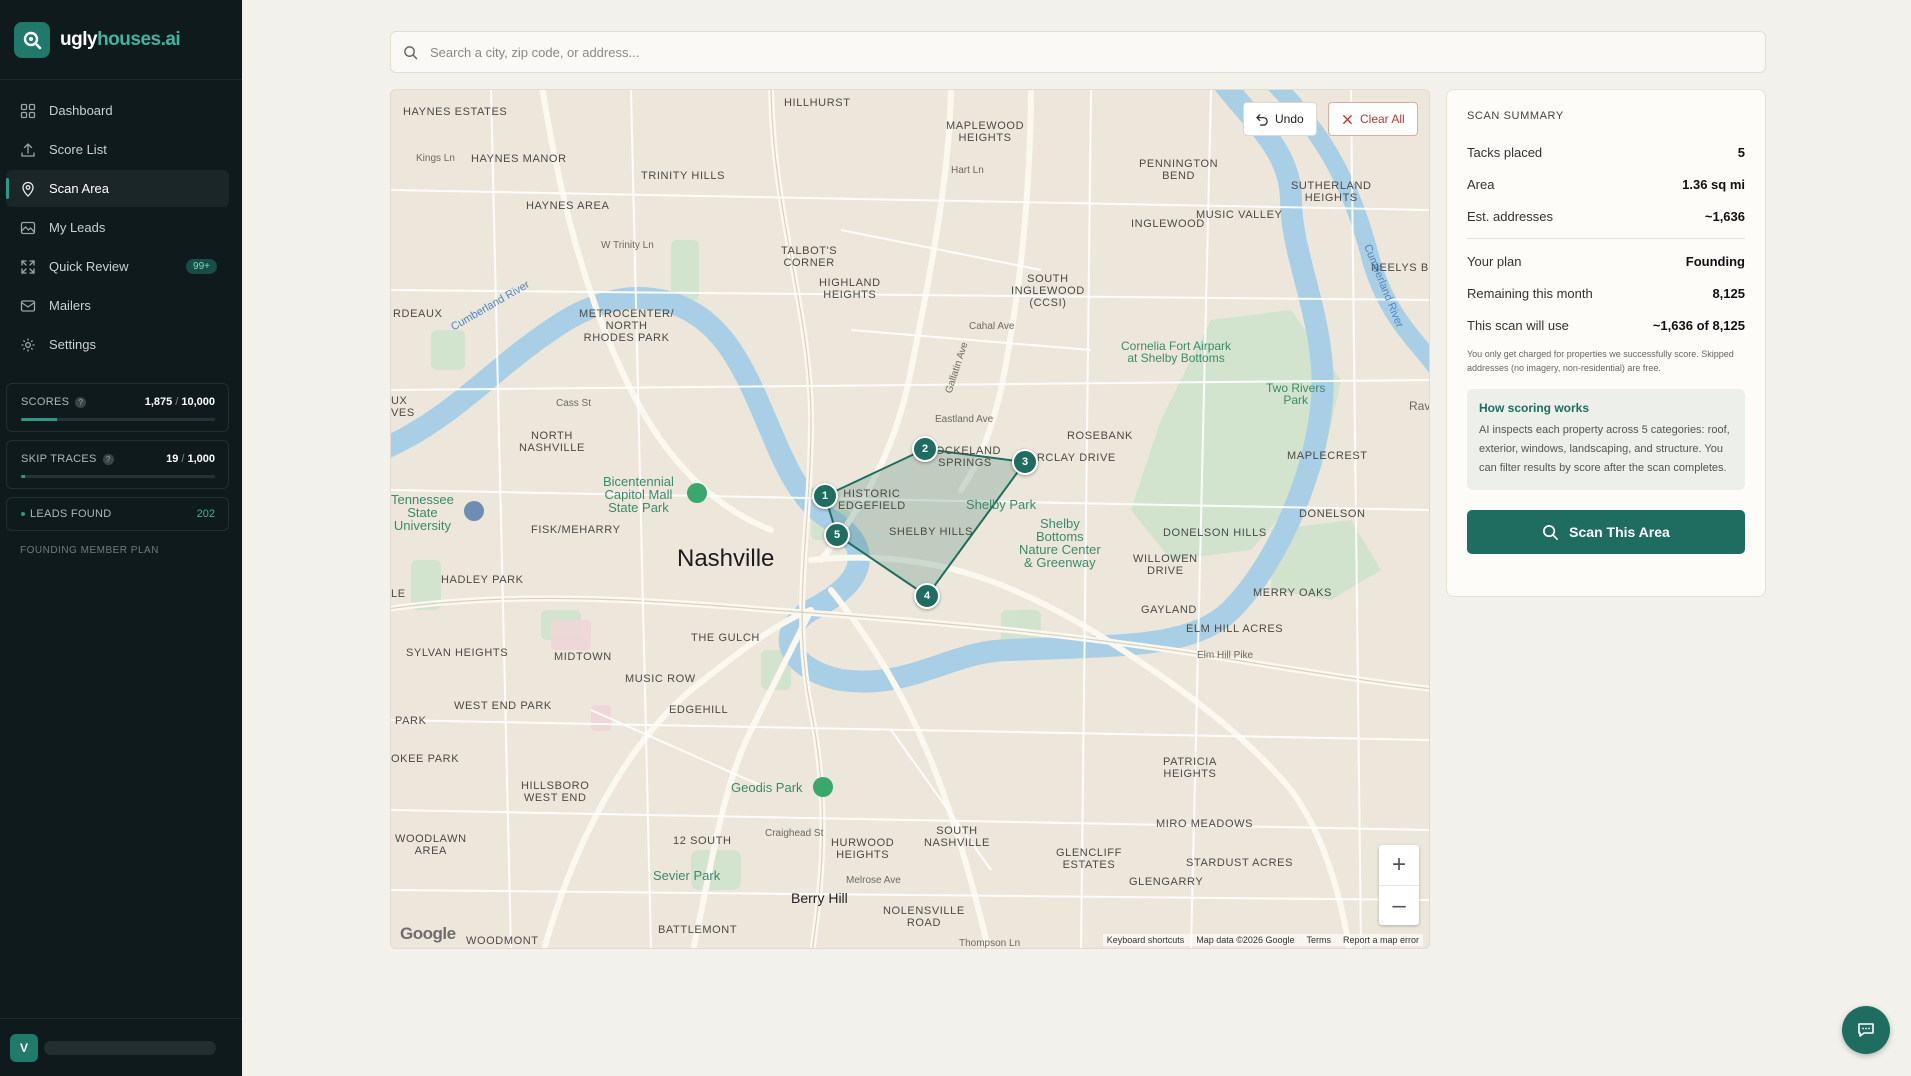 This screenshot has width=1911, height=1076. Describe the element at coordinates (117, 464) in the screenshot. I see `skip-traces-card: SKIP TRACES ? 19/1,000` at that location.